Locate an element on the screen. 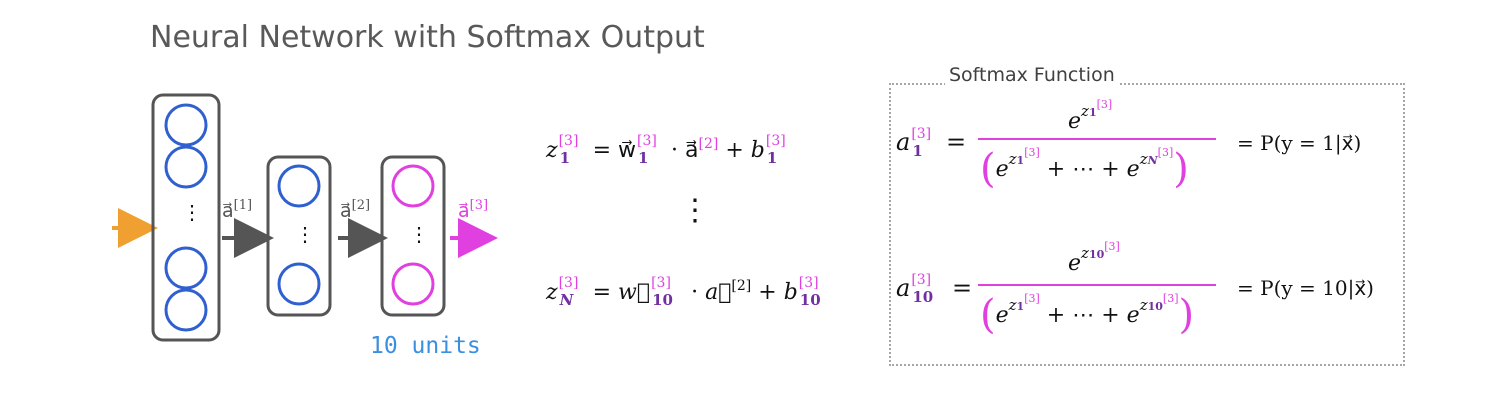 The height and width of the screenshot is (416, 1492). softmax-lhs-1: a [3] 1 = is located at coordinates (931, 143).